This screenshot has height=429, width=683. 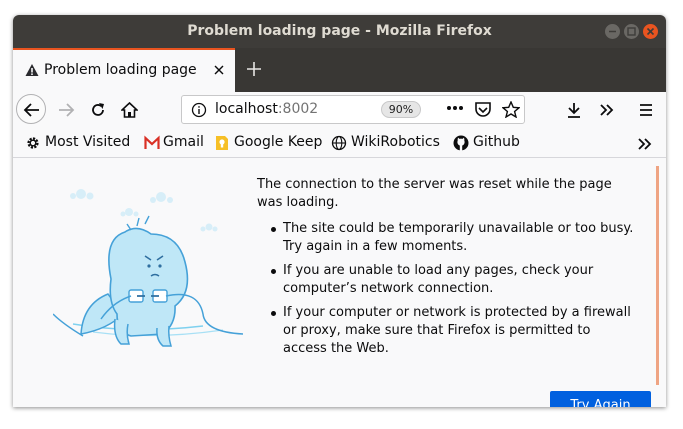 I want to click on nav-toolbar: localhost:8002 90%, so click(x=339, y=110).